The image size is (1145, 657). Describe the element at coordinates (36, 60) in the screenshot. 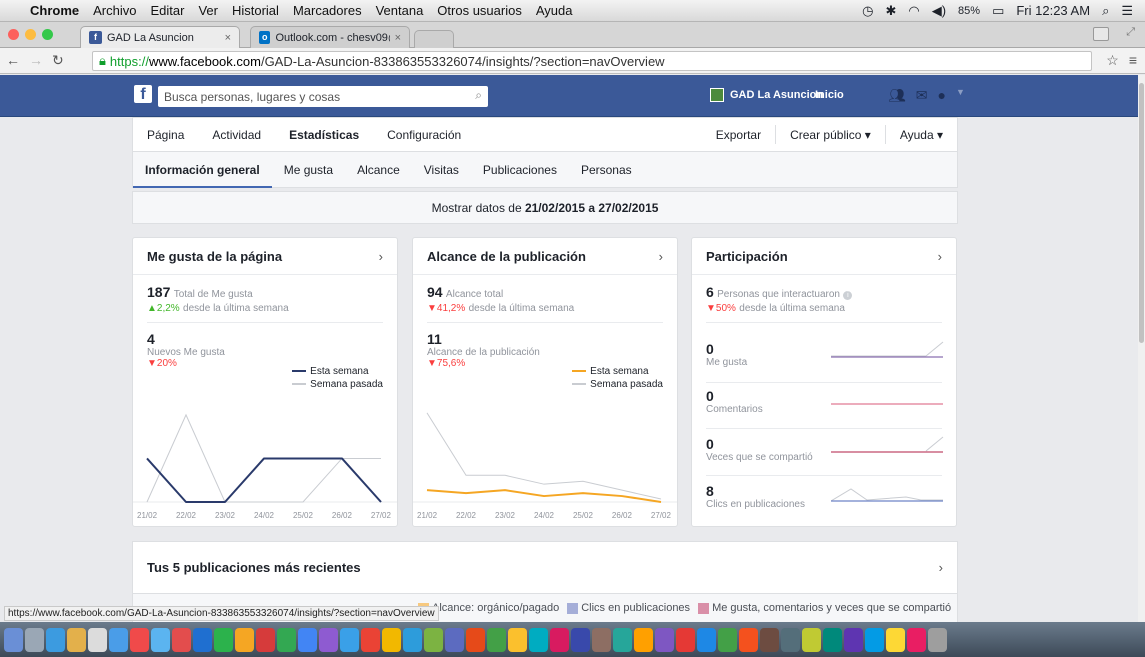

I see `forward-icon: →` at that location.